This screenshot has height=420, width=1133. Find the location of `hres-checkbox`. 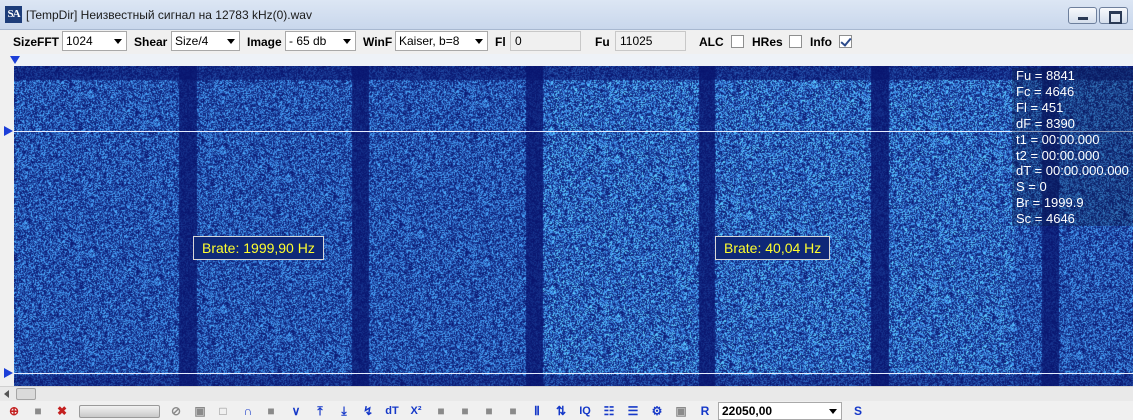

hres-checkbox is located at coordinates (795, 41).